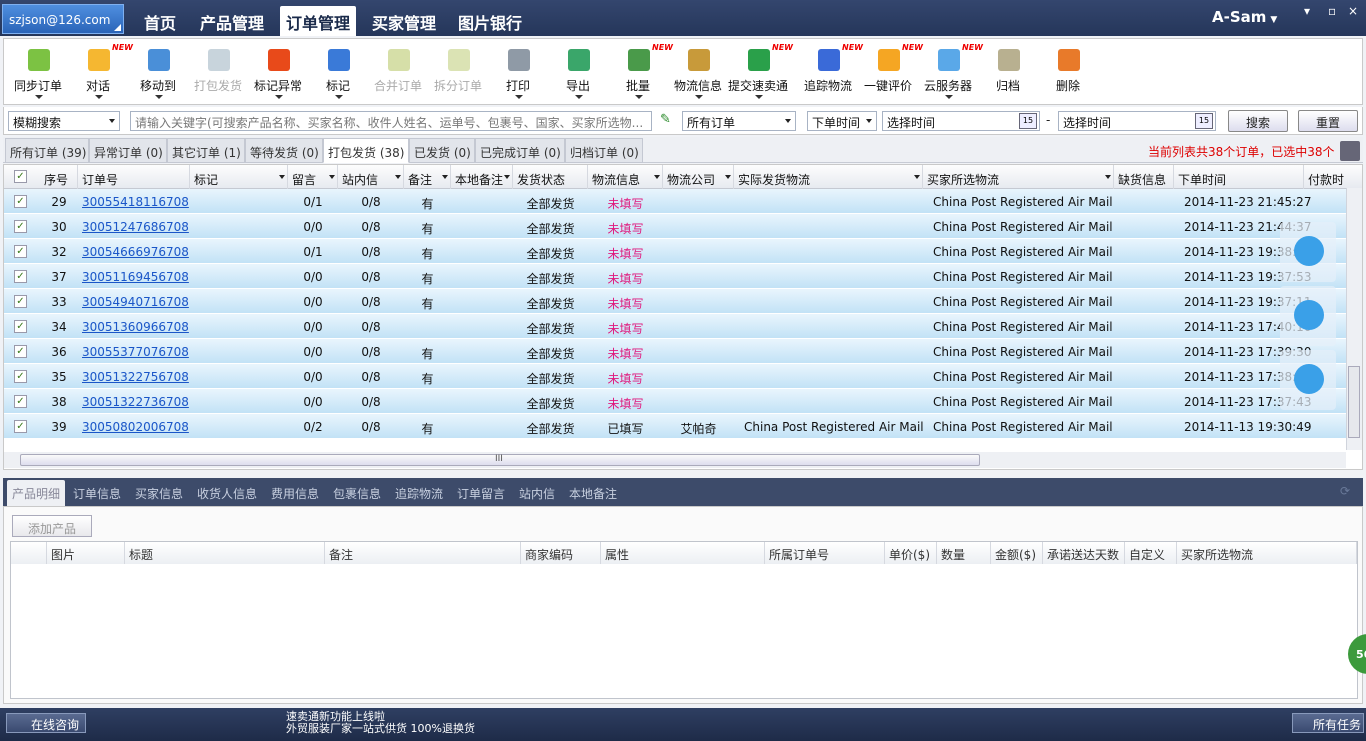 This screenshot has height=741, width=1366. What do you see at coordinates (159, 493) in the screenshot?
I see `detail-tab: 买家信息` at bounding box center [159, 493].